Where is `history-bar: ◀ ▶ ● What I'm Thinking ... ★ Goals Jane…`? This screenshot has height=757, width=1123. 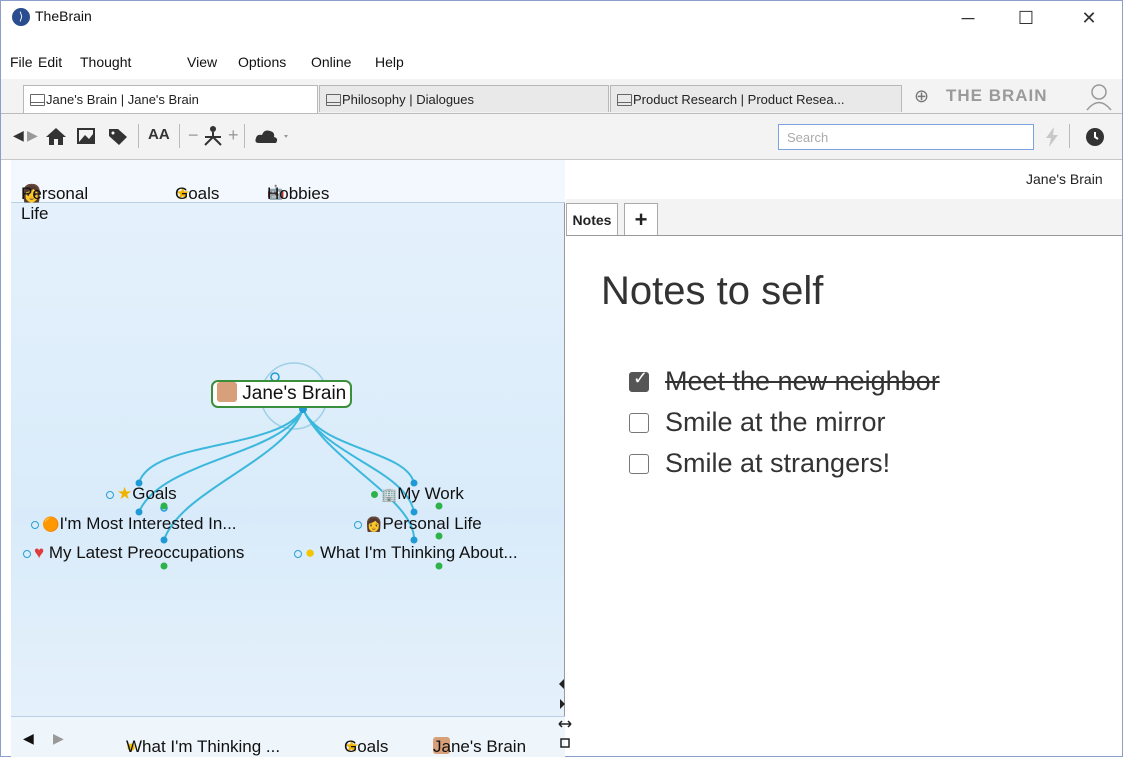
history-bar: ◀ ▶ ● What I'm Thinking ... ★ Goals Jane… is located at coordinates (288, 736).